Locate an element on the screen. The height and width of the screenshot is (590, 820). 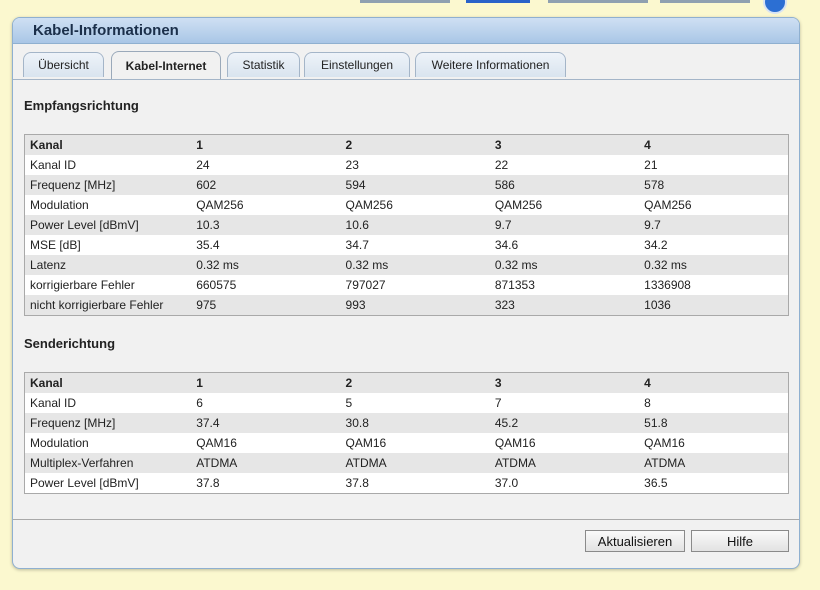
table-cell: 23 is located at coordinates (352, 165).